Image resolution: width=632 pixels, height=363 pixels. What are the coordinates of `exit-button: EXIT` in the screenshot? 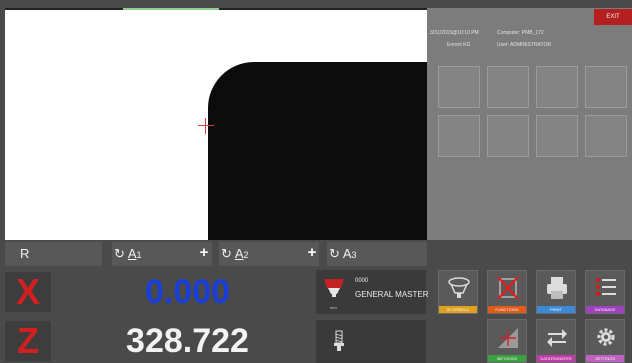 It's located at (613, 17).